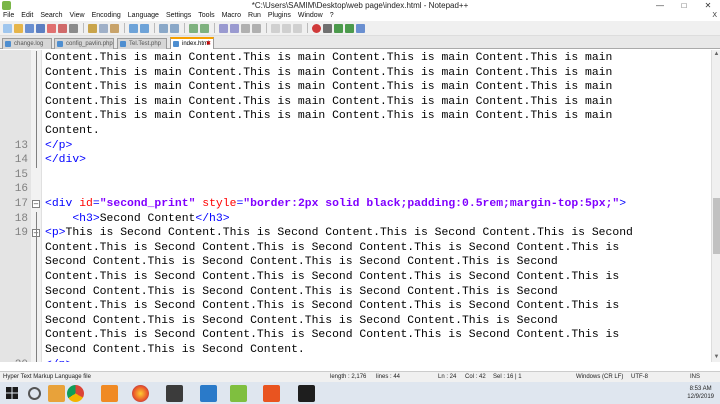  I want to click on fold-collapse-icon: −, so click(36, 204).